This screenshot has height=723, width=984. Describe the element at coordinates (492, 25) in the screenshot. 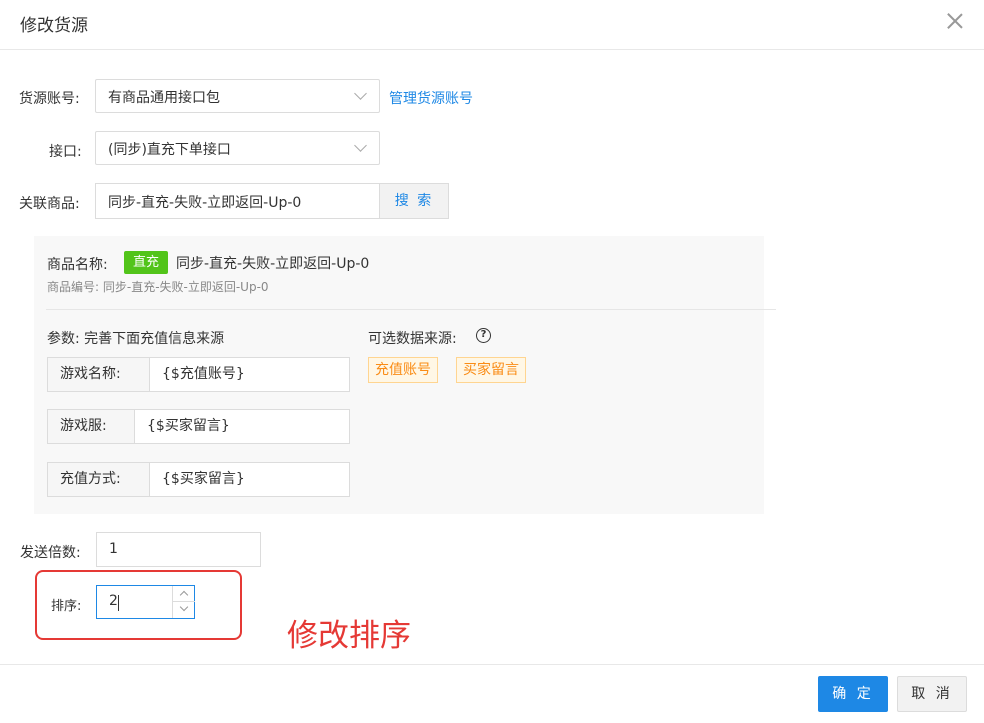

I see `dialog-header: 修改货源` at that location.